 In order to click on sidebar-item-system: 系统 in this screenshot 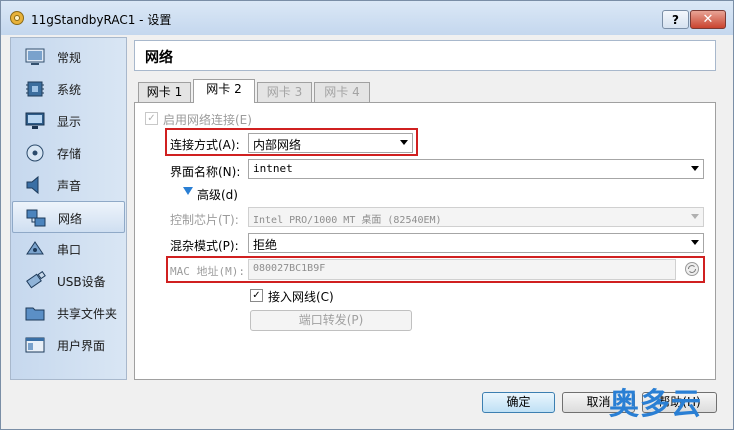, I will do `click(68, 89)`.